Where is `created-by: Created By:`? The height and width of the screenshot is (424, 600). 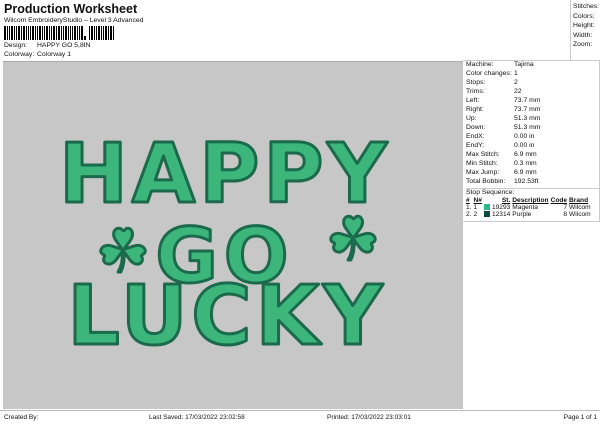
created-by: Created By: is located at coordinates (21, 417).